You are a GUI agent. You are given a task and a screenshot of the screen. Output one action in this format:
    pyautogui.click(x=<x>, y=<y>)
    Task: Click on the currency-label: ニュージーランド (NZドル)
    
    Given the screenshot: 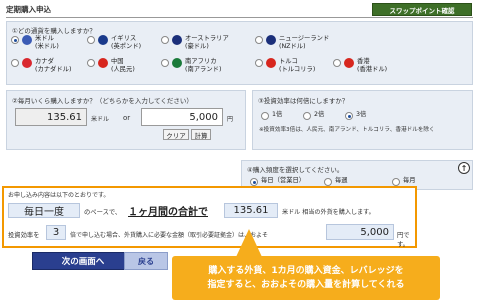 What is the action you would take?
    pyautogui.click(x=304, y=43)
    